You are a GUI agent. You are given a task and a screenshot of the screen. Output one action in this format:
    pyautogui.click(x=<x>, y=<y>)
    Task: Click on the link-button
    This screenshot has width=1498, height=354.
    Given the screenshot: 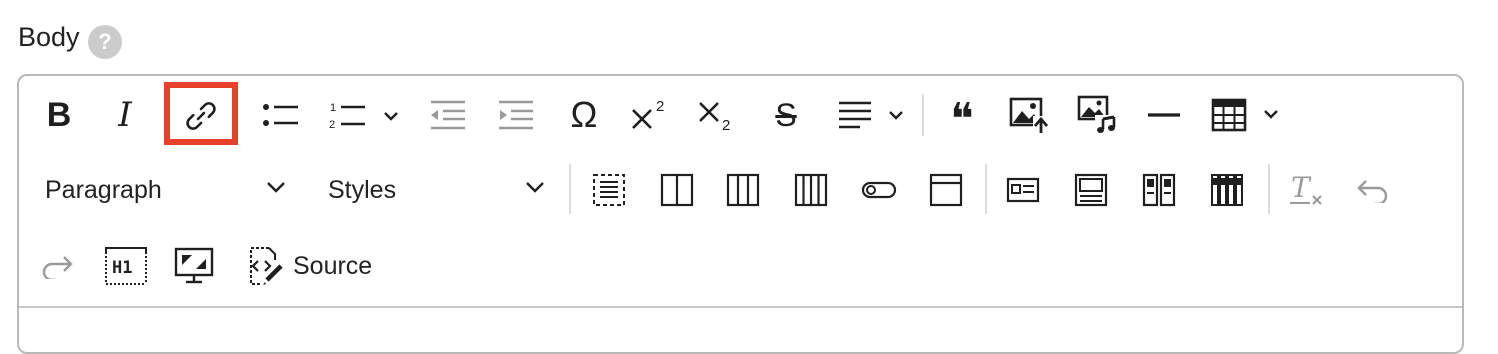 What is the action you would take?
    pyautogui.click(x=201, y=116)
    